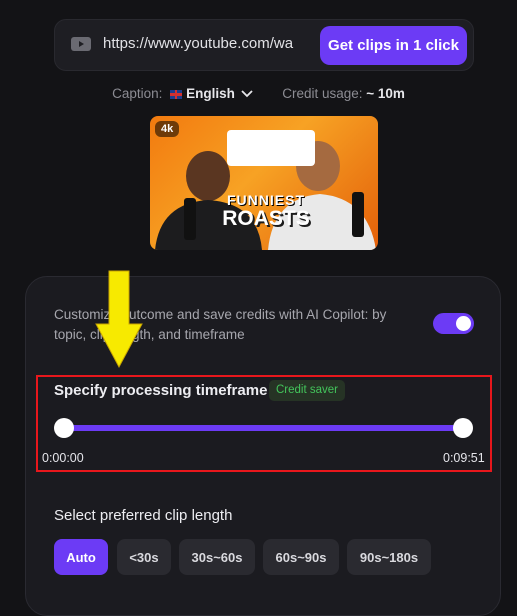 Image resolution: width=517 pixels, height=616 pixels. Describe the element at coordinates (81, 557) in the screenshot. I see `clip-length-auto: Auto` at that location.